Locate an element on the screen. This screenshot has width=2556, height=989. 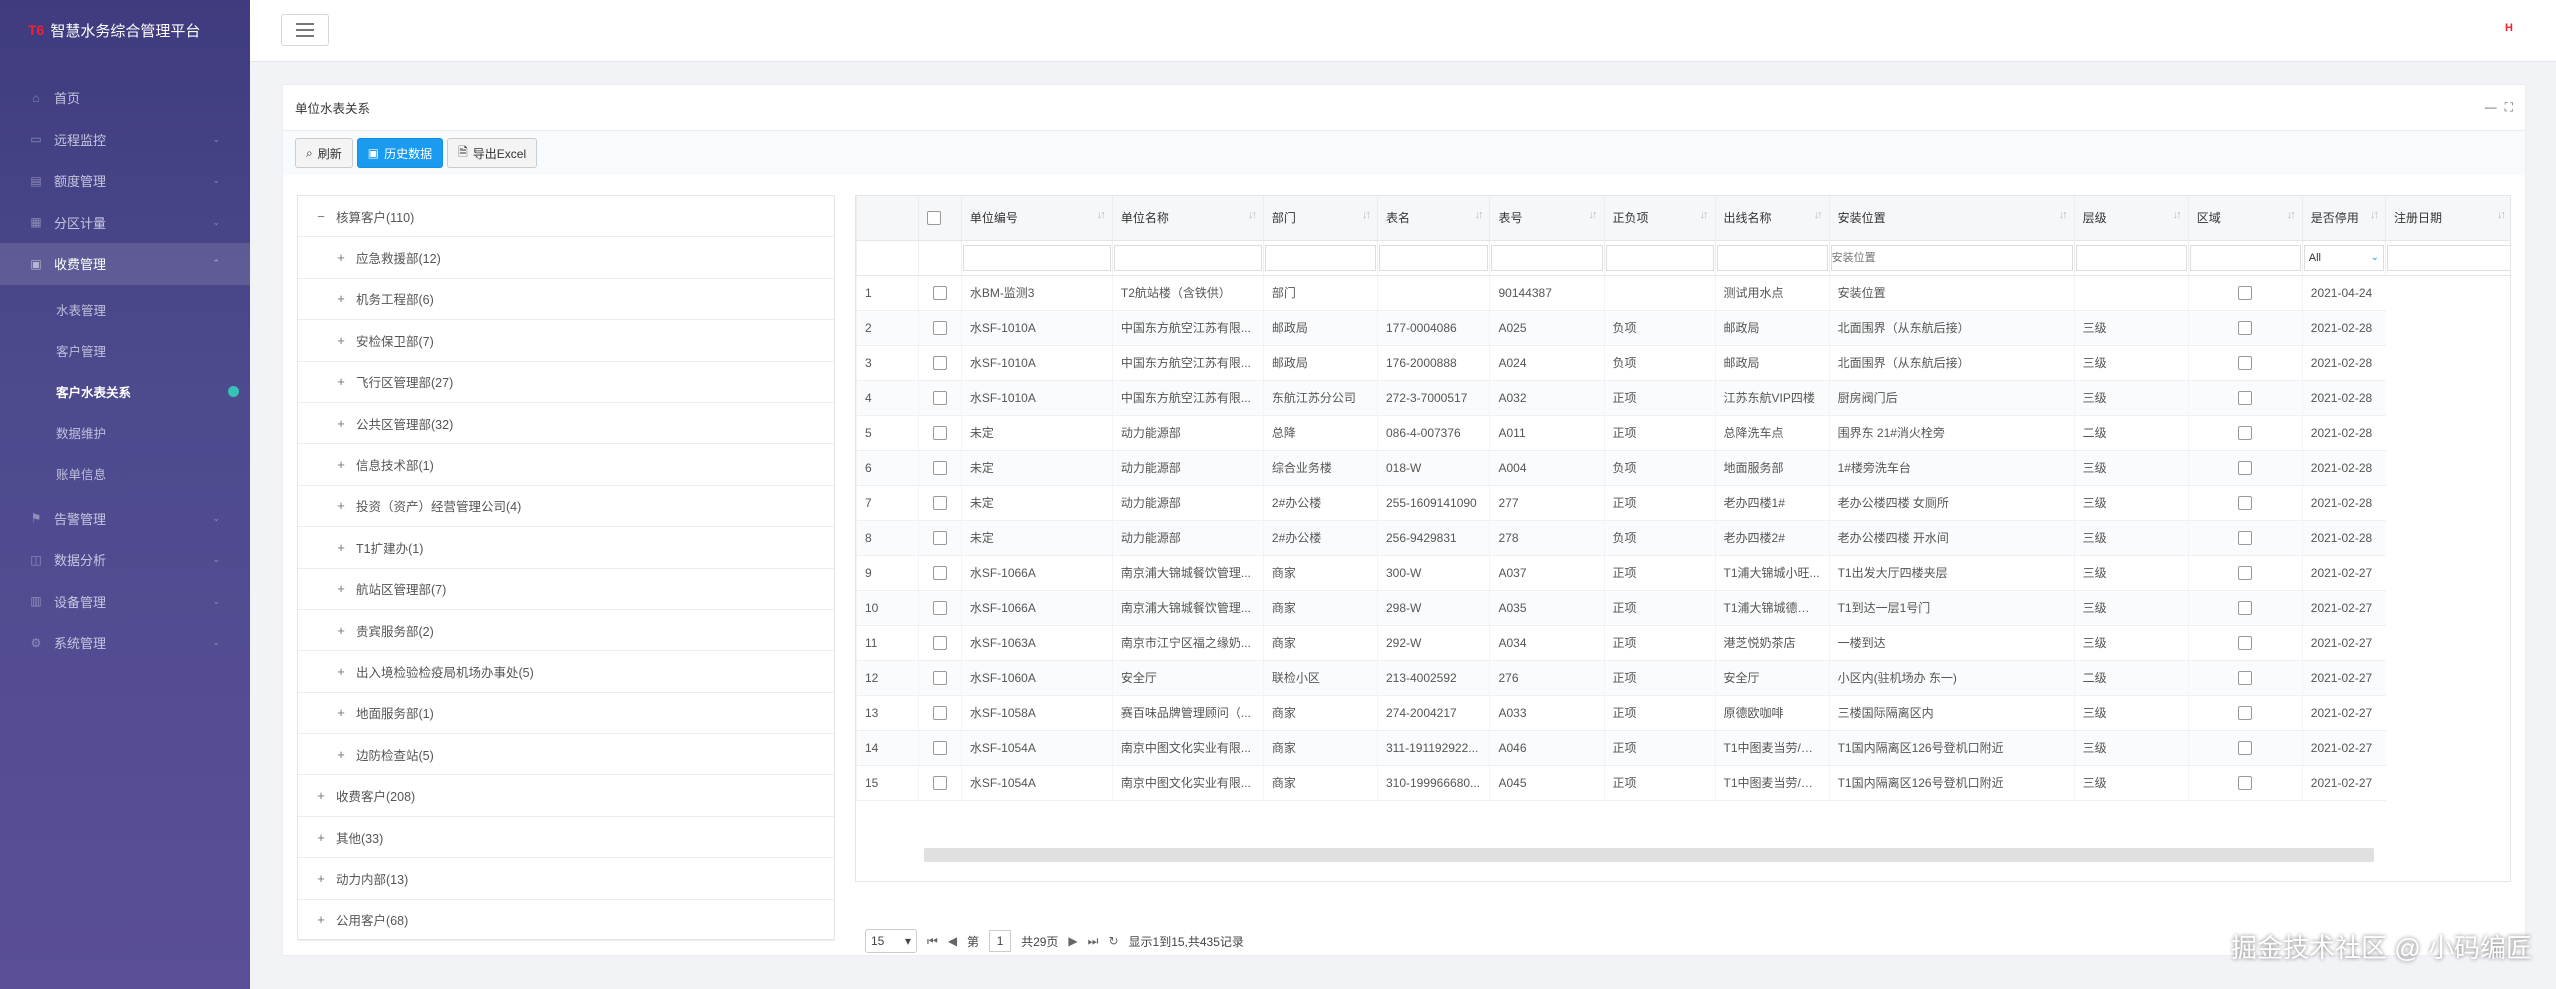
tree-node: − 核算客户(110) is located at coordinates (566, 217).